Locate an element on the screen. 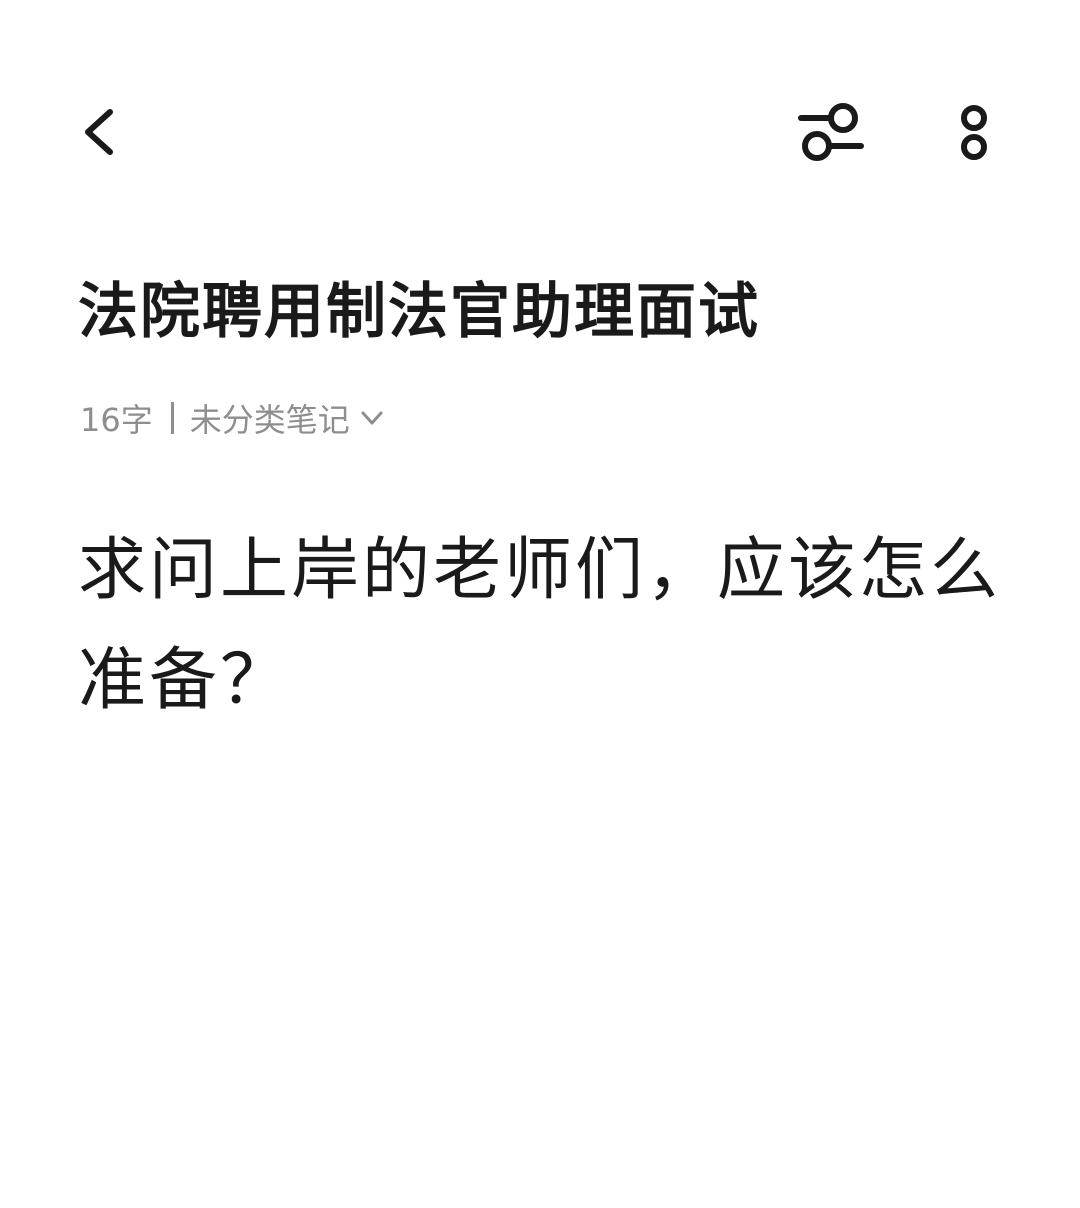  chevron-left-icon is located at coordinates (99, 132).